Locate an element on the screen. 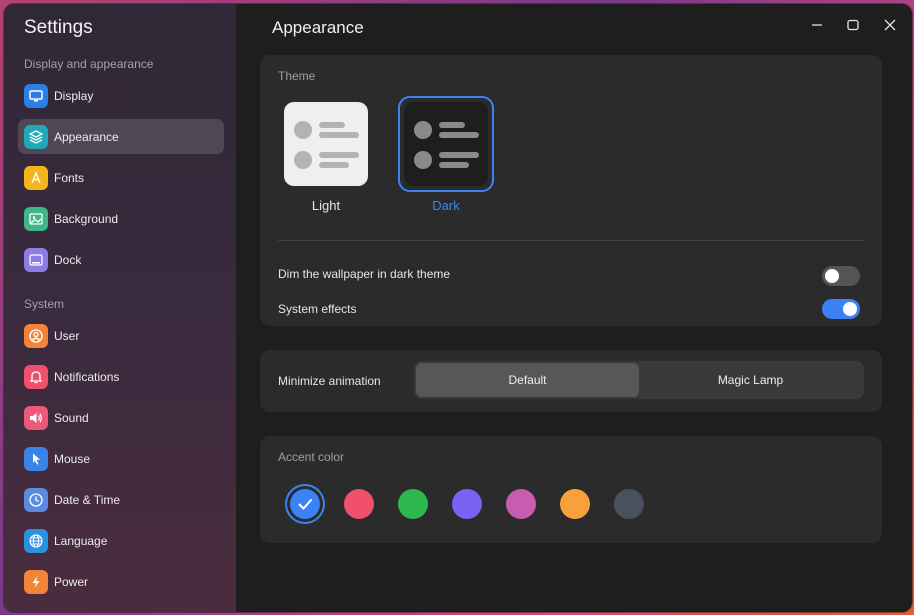 Image resolution: width=914 pixels, height=615 pixels. close-icon is located at coordinates (890, 25).